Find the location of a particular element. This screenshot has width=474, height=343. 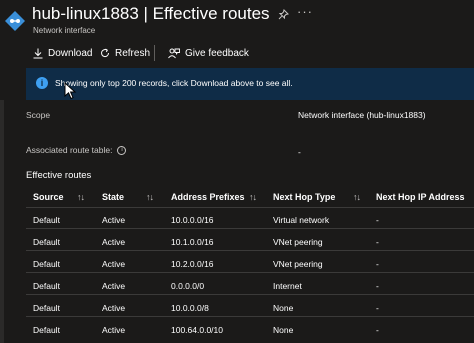

sort-next-hop-type-icon: ↑↓ is located at coordinates (357, 197).